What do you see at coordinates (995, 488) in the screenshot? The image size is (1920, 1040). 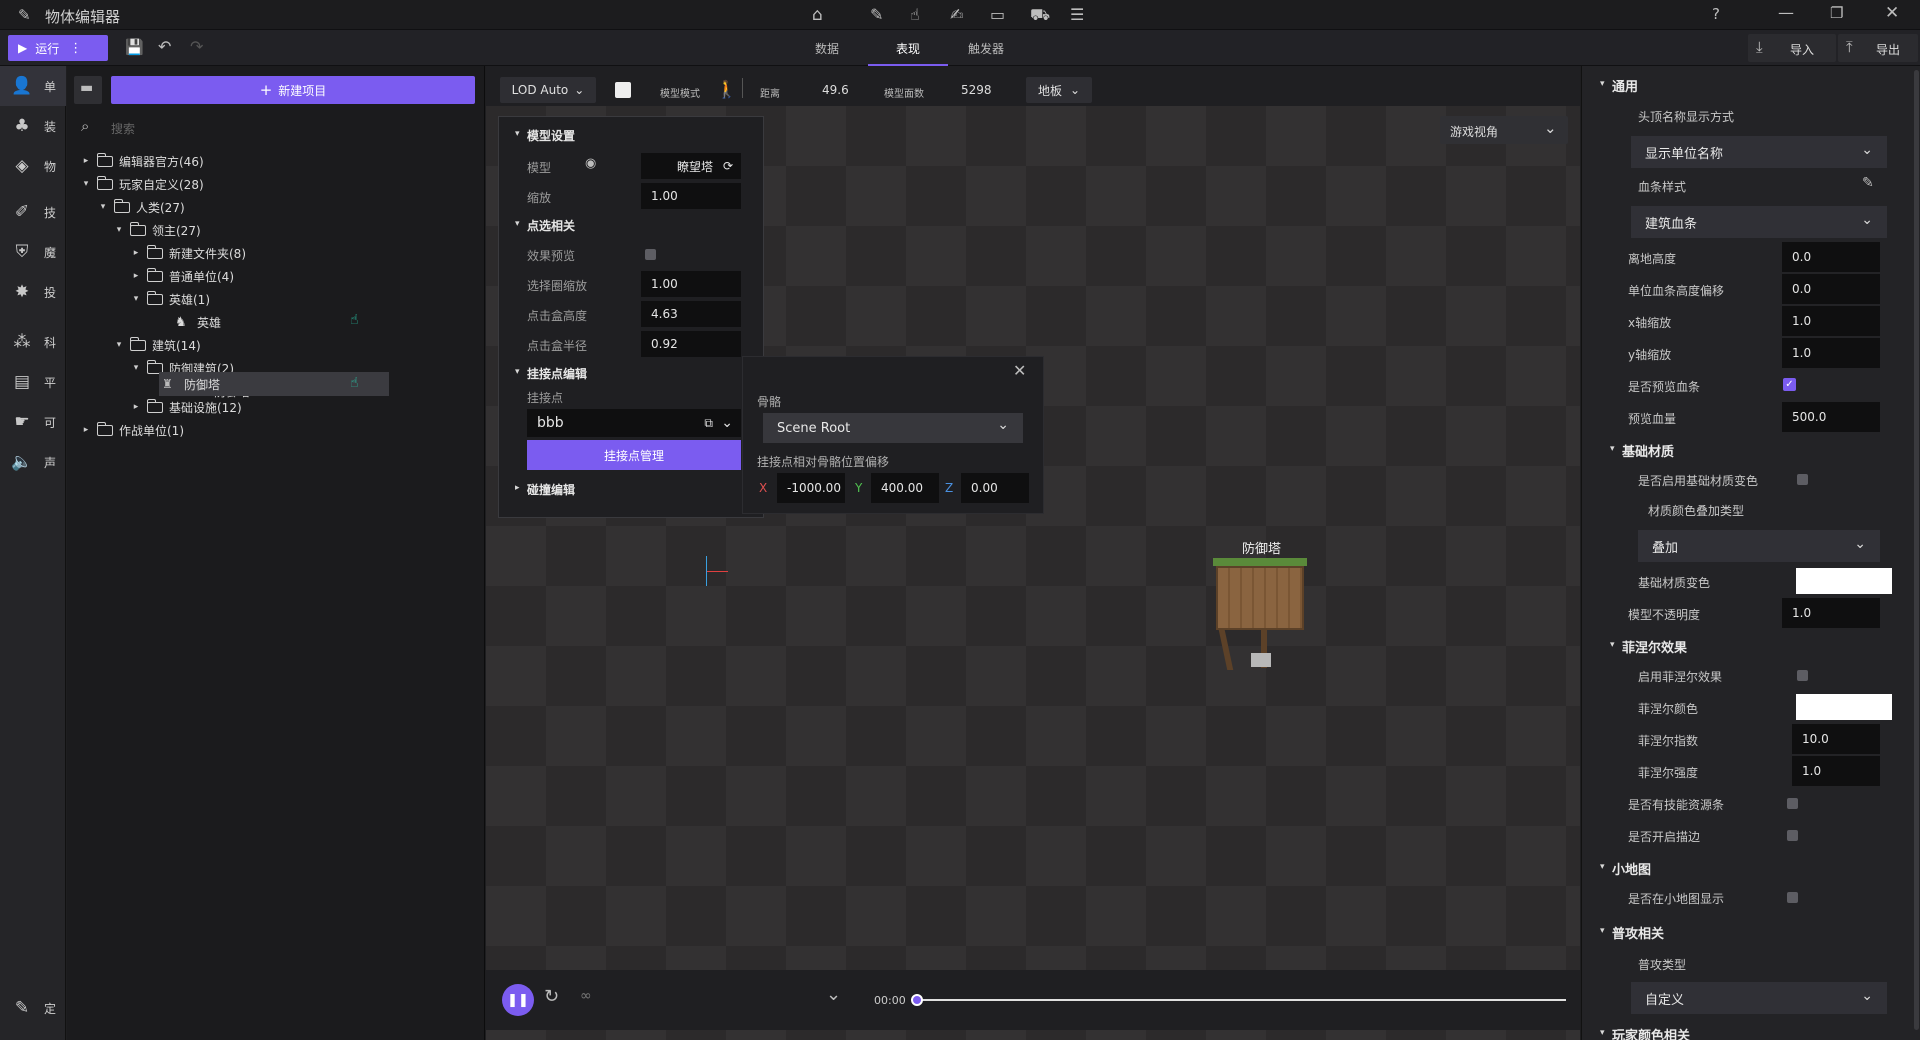 I see `offset-z-input: 0.00` at bounding box center [995, 488].